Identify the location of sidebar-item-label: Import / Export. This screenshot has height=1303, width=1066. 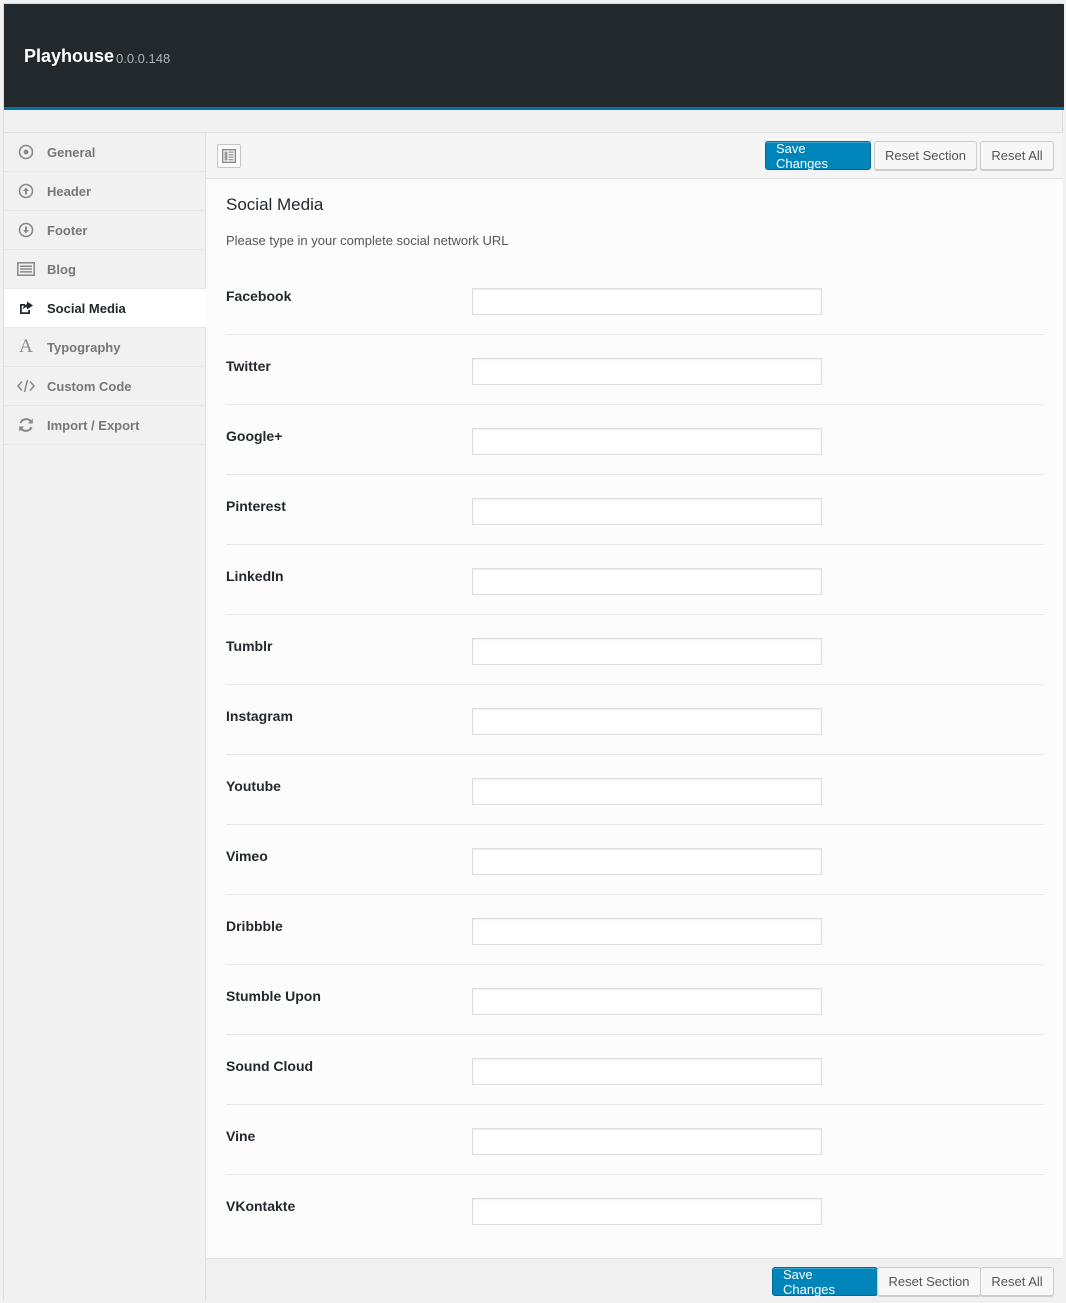
(93, 425).